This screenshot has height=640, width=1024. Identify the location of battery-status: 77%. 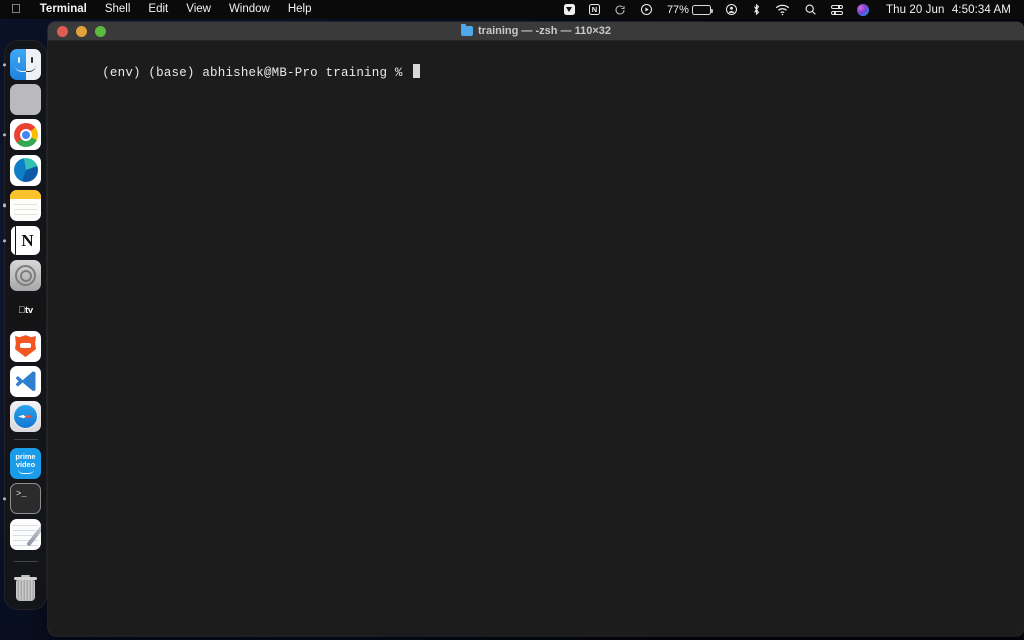
(689, 9).